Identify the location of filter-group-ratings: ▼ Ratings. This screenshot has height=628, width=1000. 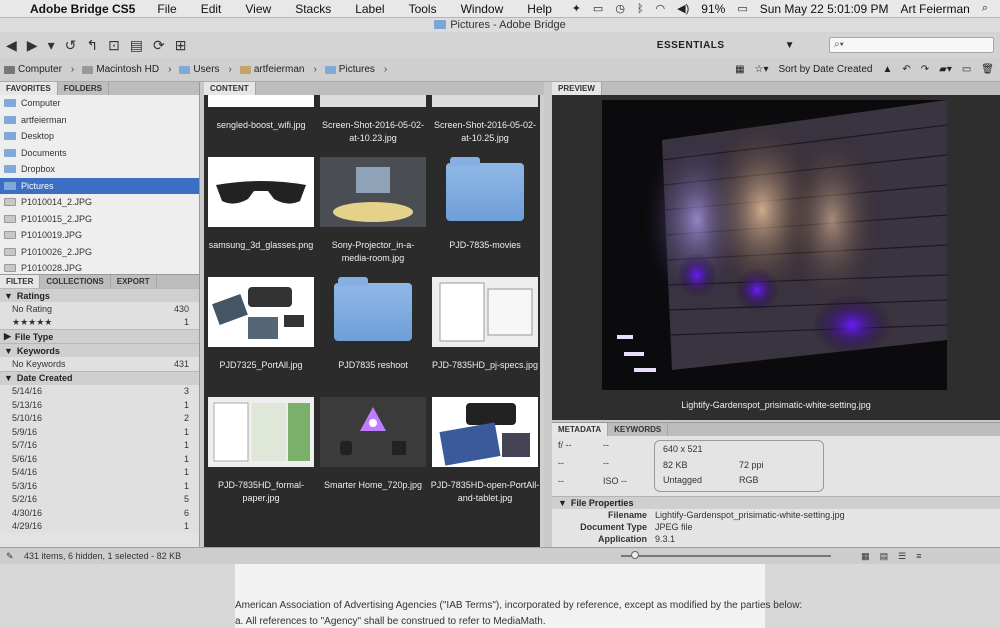
(99, 295).